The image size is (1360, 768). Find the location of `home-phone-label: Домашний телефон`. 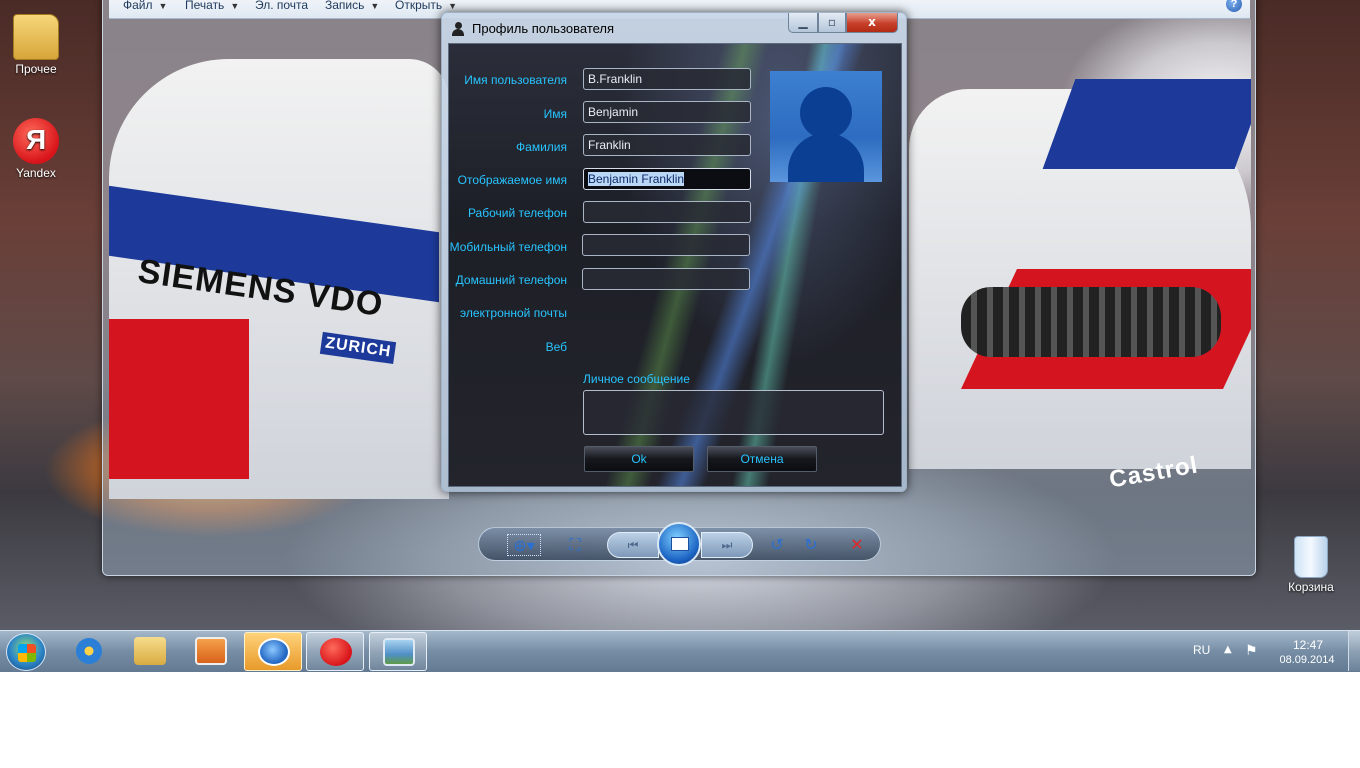

home-phone-label: Домашний телефон is located at coordinates (511, 280).